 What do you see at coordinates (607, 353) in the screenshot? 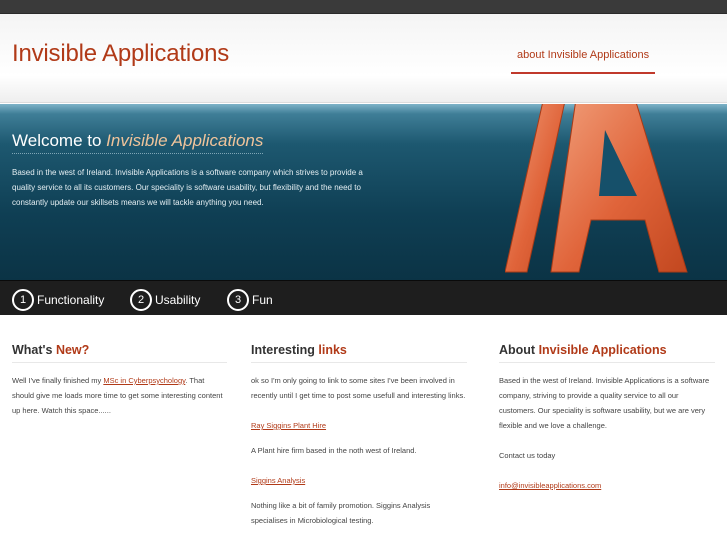
I see `about-heading: About Invisible Applications` at bounding box center [607, 353].